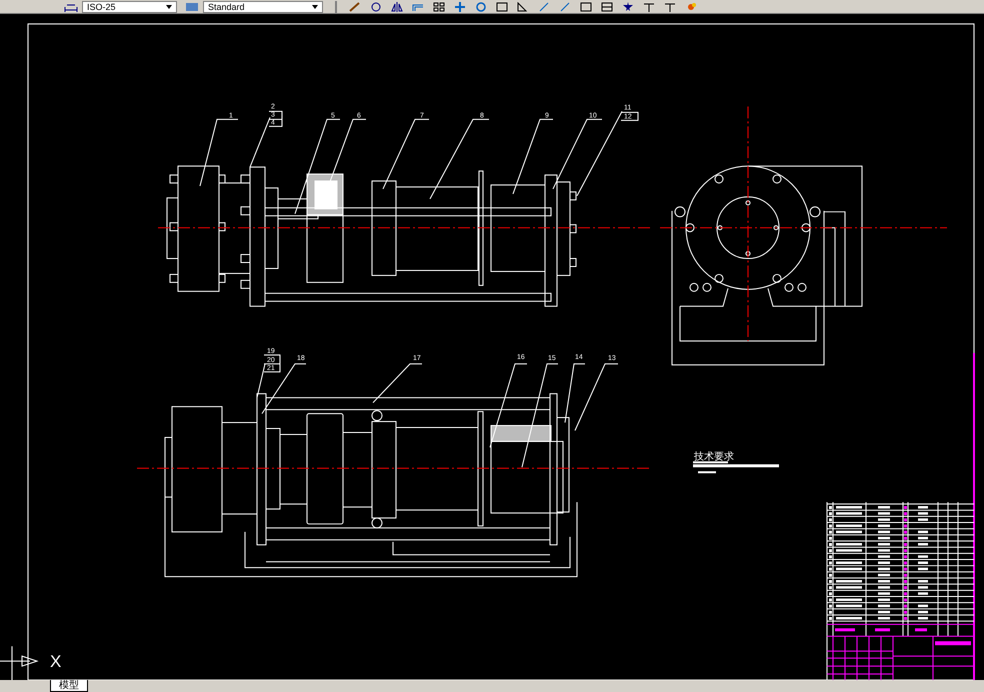 The height and width of the screenshot is (692, 984). I want to click on ucs-icon, so click(19, 663).